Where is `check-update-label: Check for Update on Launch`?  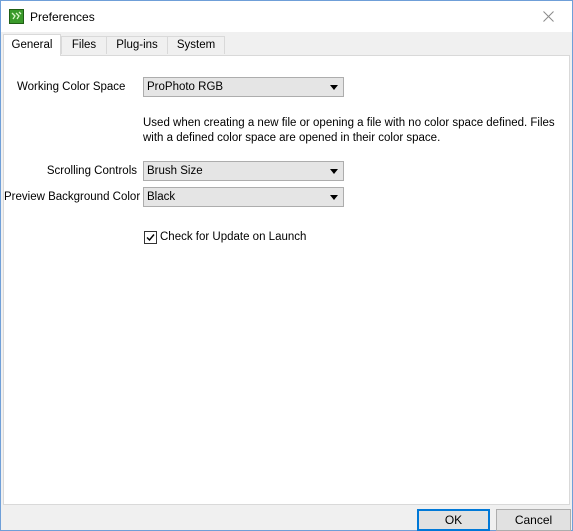
check-update-label: Check for Update on Launch is located at coordinates (233, 237).